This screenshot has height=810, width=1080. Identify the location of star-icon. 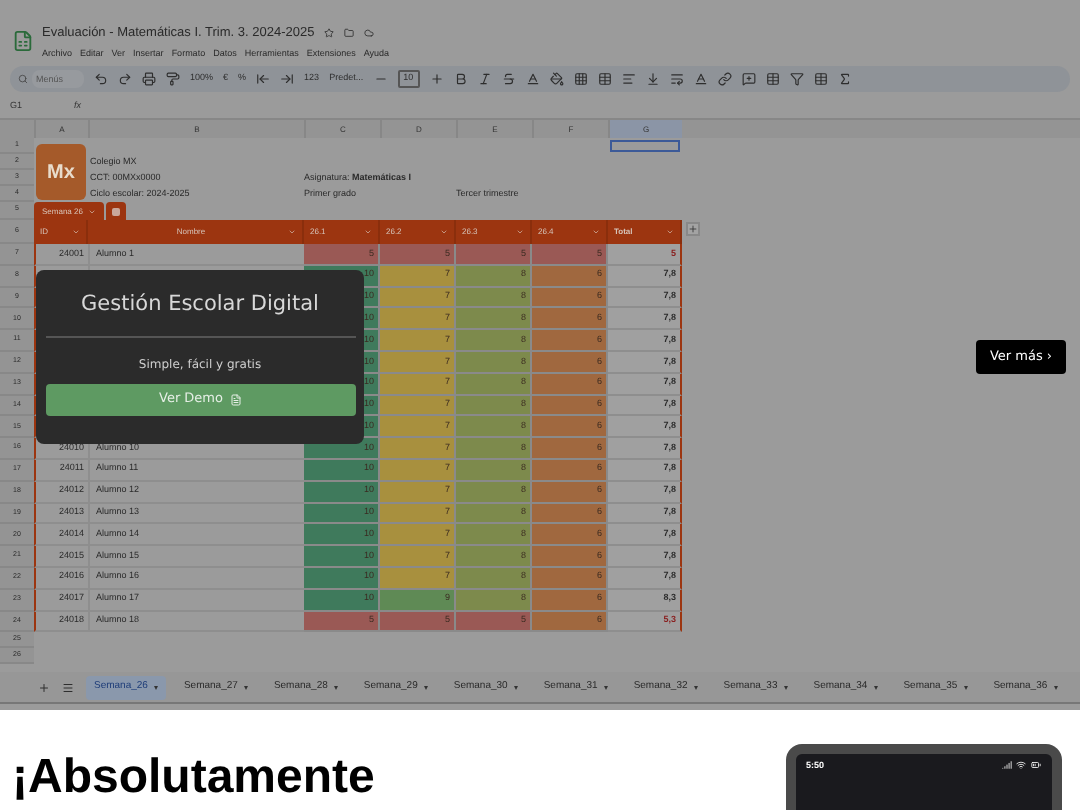
(329, 33).